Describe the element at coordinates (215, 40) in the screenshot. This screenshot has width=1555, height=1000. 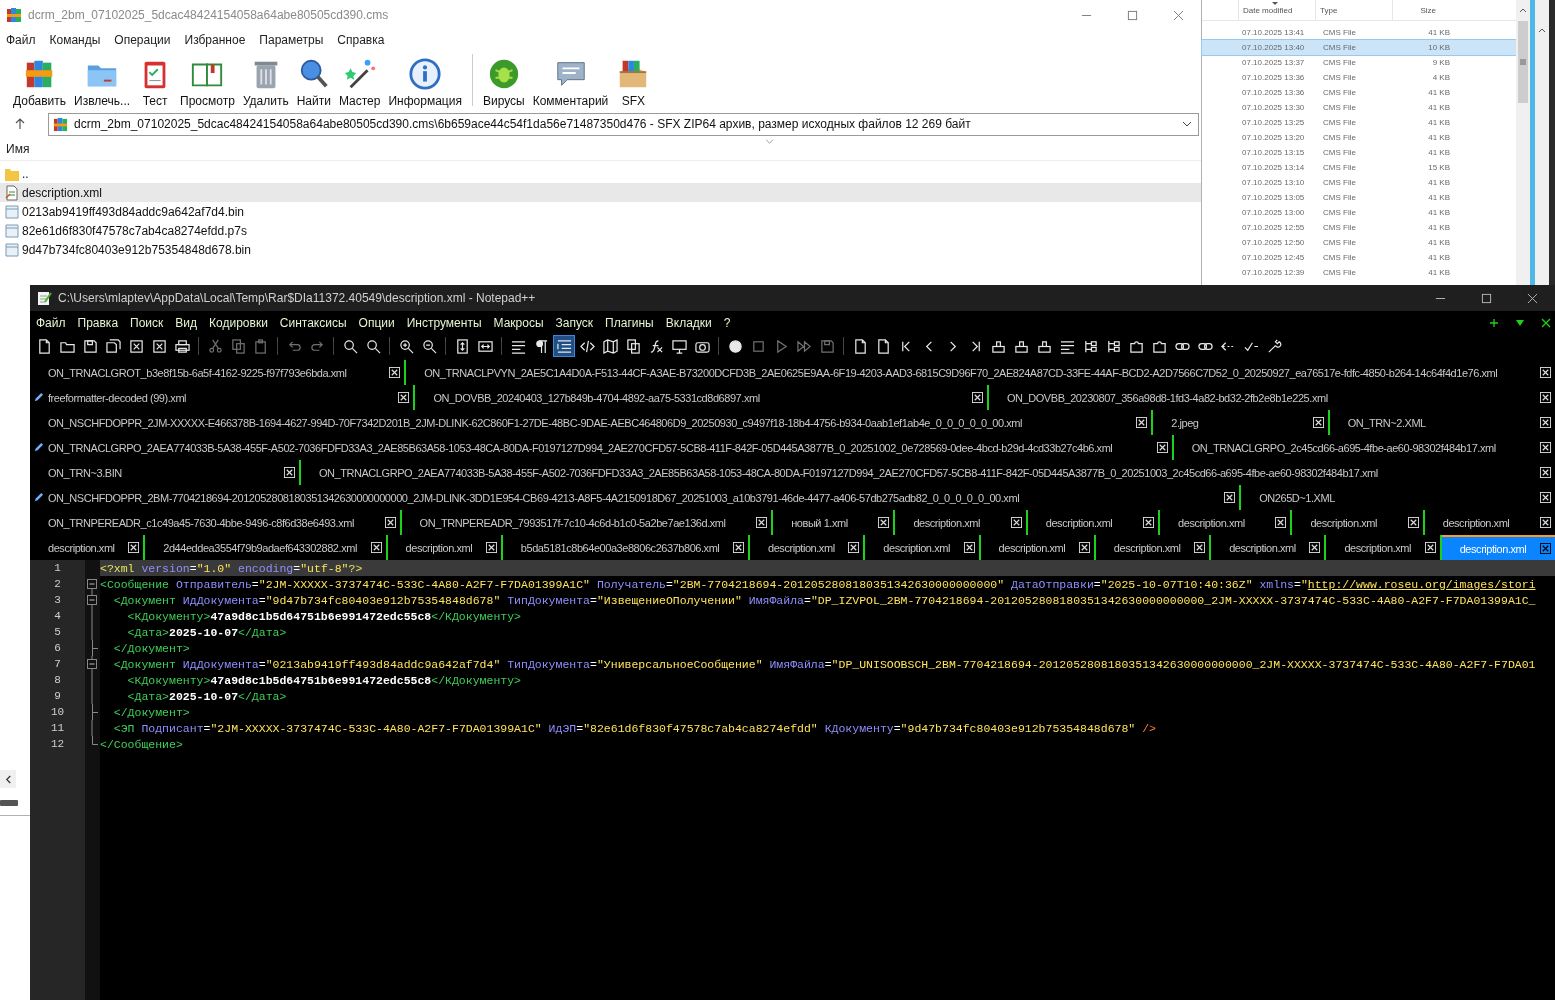
I see `menu-item: Избранное` at that location.